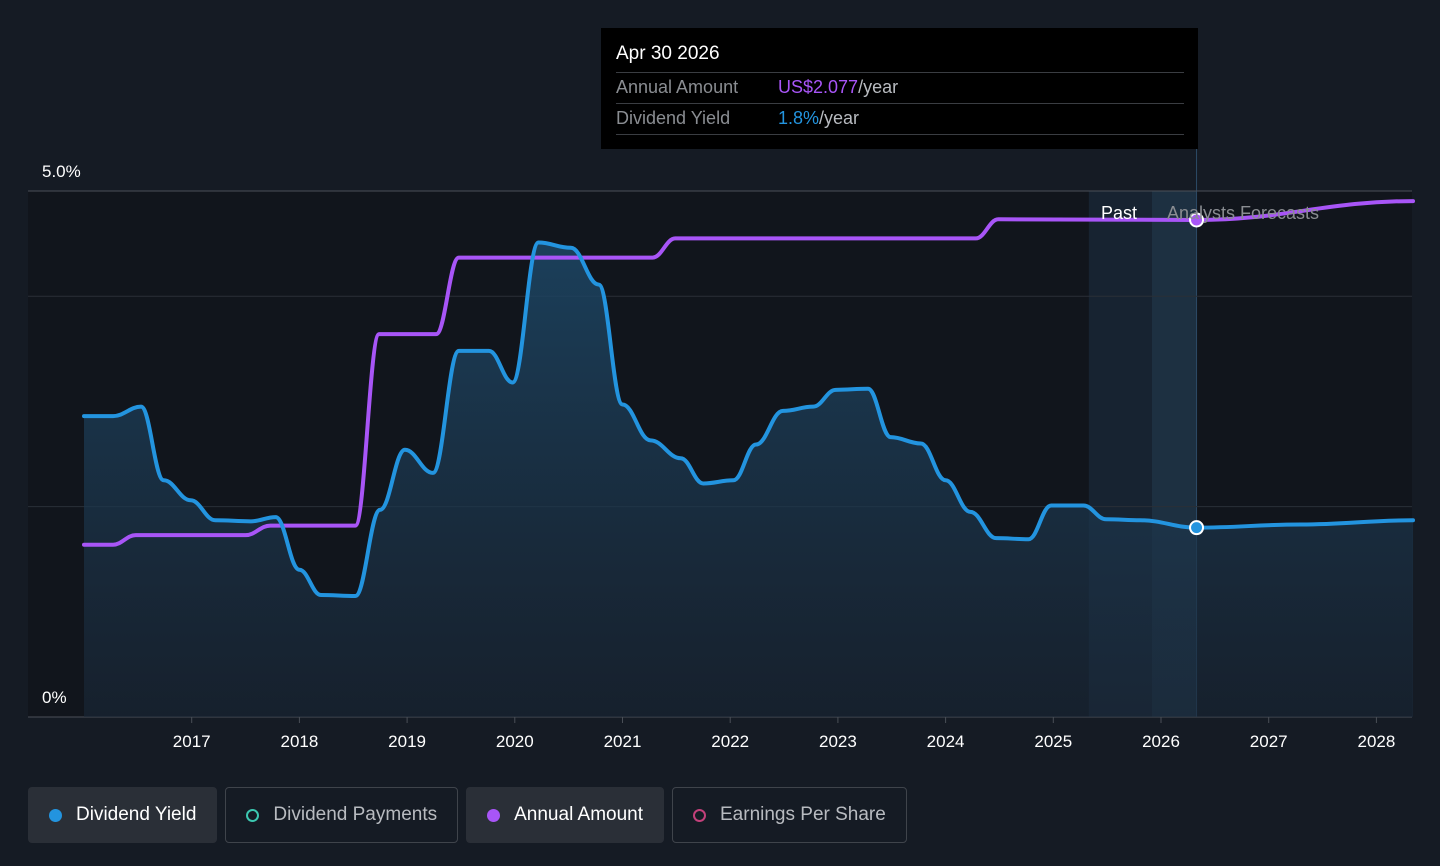 The height and width of the screenshot is (866, 1440). I want to click on legend-earnings-per-share: Earnings Per Share, so click(789, 815).